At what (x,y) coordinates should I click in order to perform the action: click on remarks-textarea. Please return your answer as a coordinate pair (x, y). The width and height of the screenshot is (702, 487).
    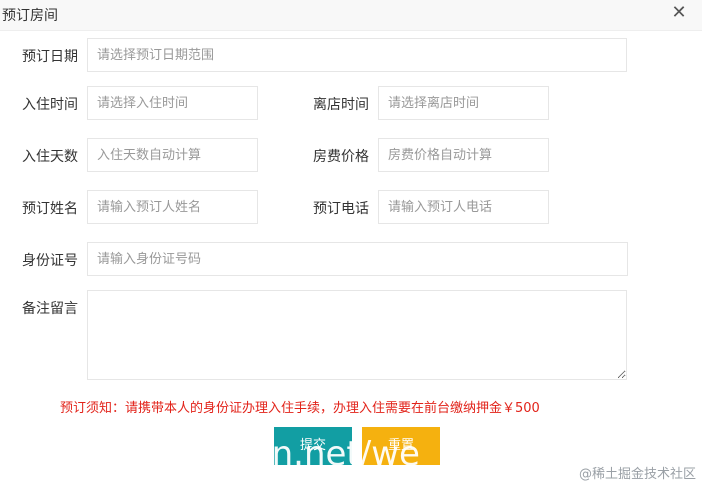
    Looking at the image, I should click on (357, 335).